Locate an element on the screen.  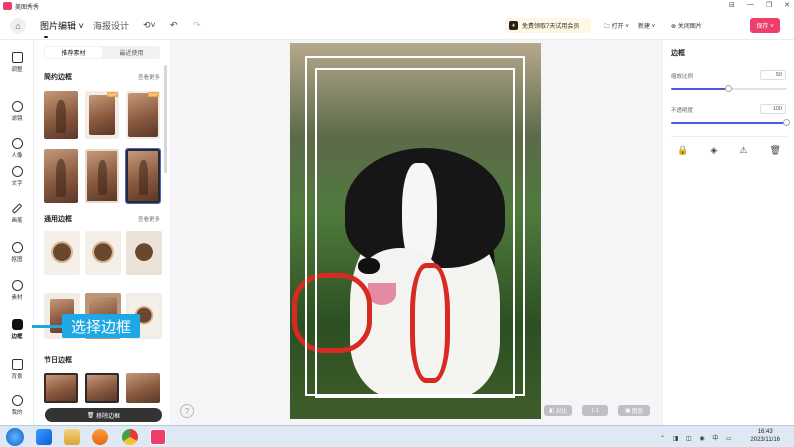
divider is located at coordinates (729, 136).